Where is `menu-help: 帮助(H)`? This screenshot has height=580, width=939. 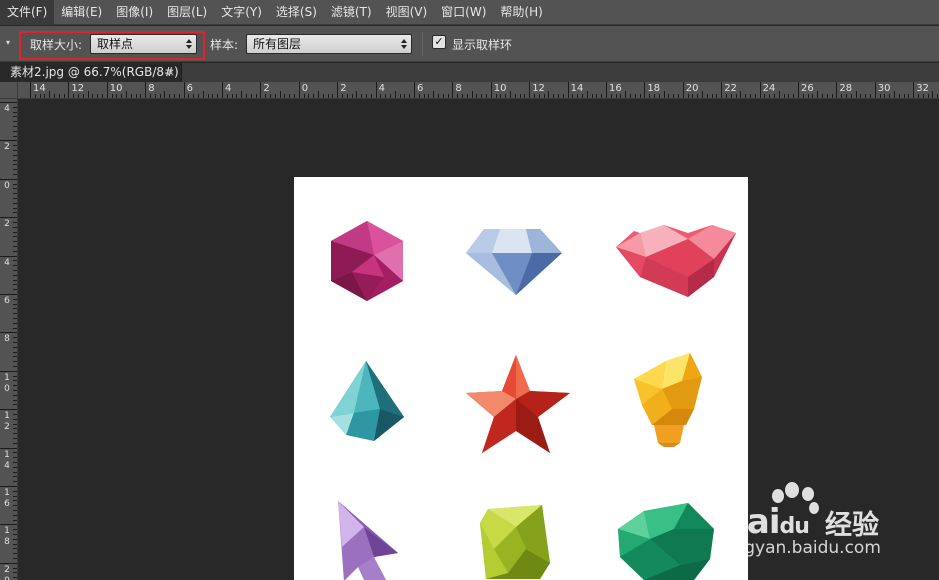
menu-help: 帮助(H) is located at coordinates (521, 12).